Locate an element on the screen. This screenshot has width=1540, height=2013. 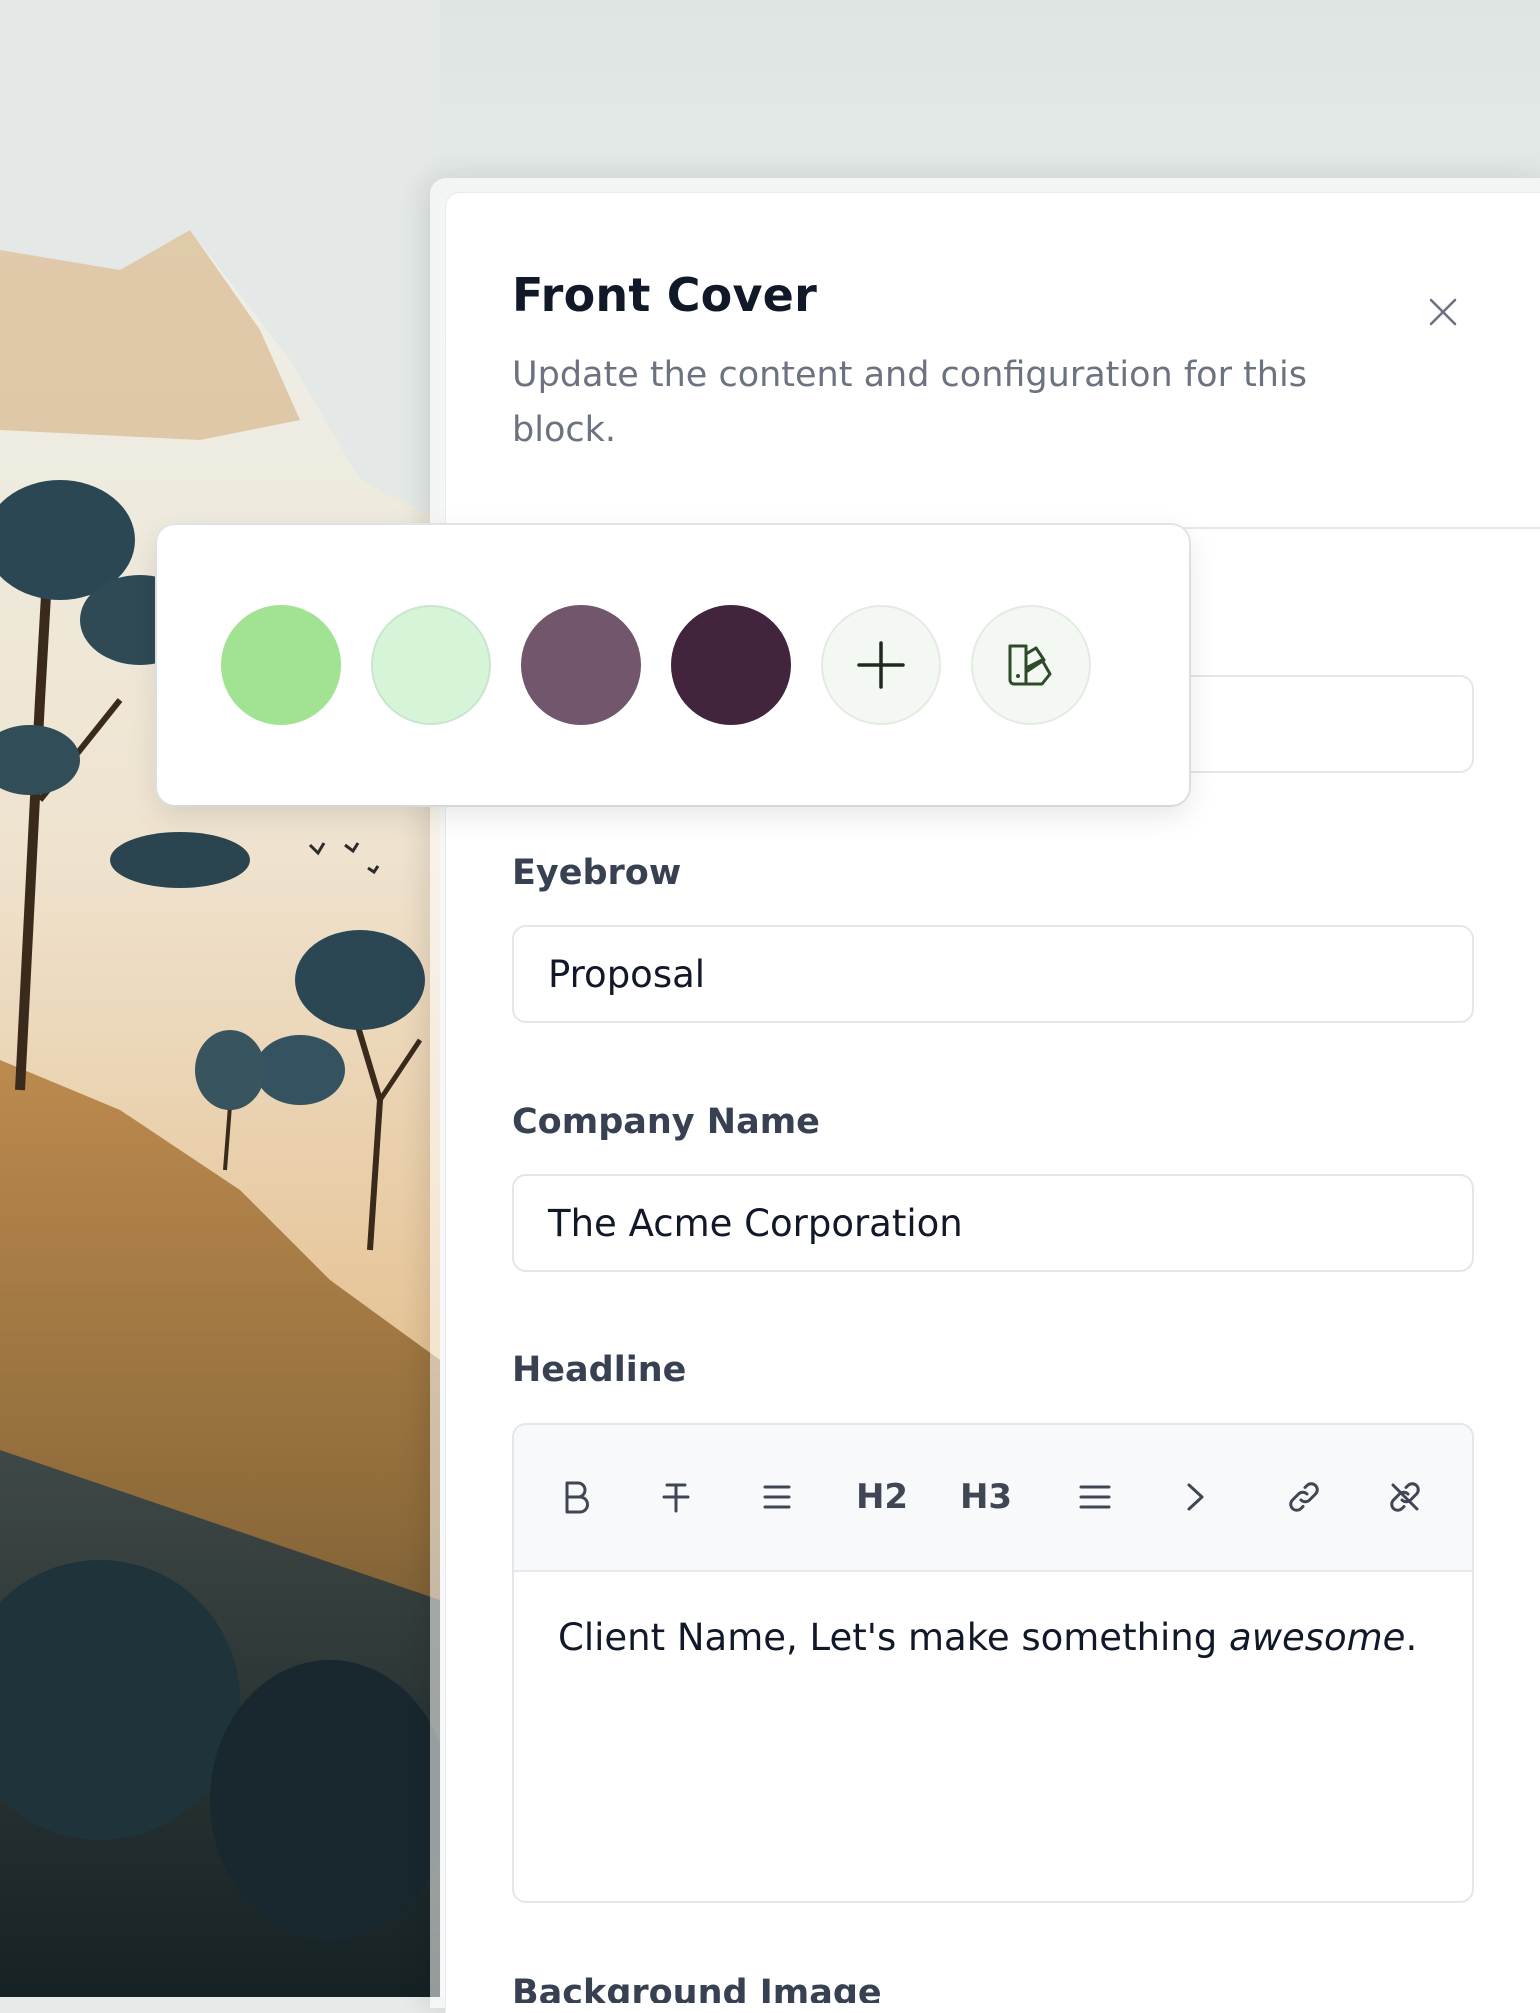
open-palette-button is located at coordinates (1031, 665).